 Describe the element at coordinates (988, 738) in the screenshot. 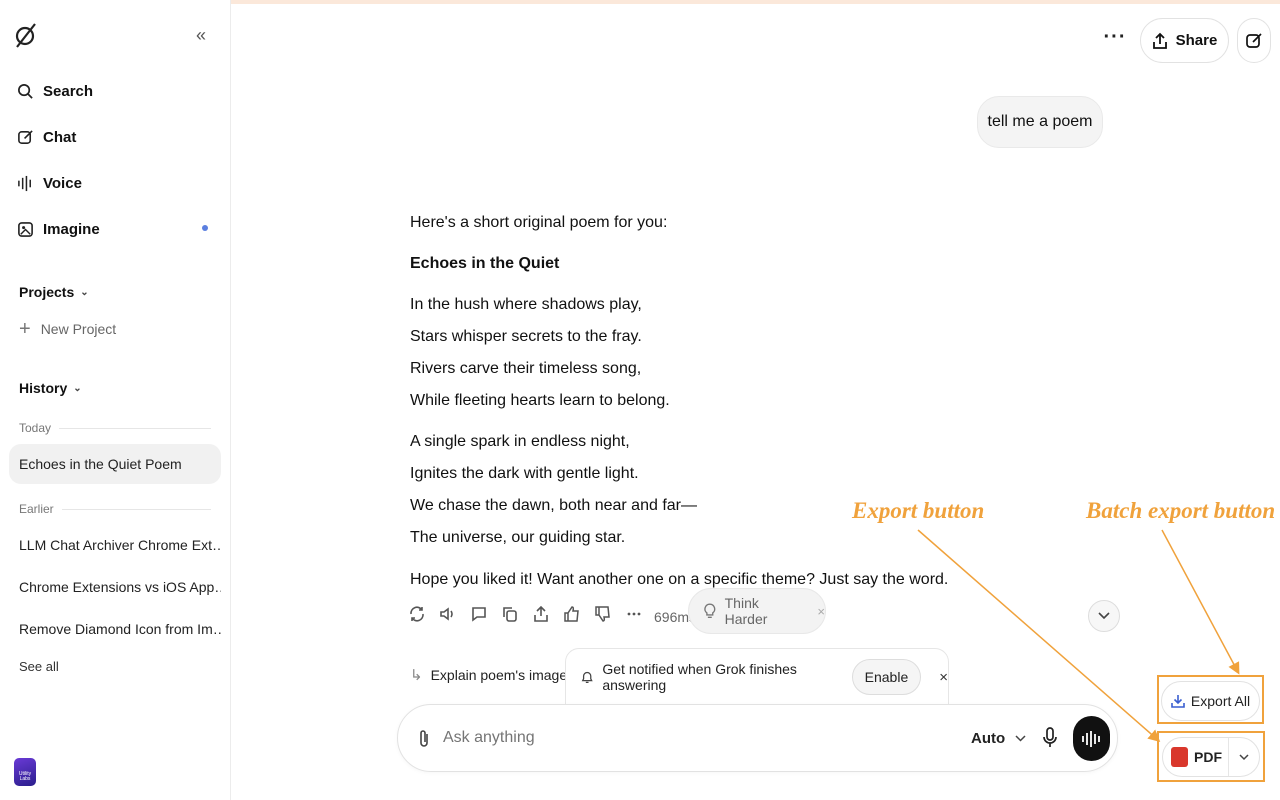

I see `mode-label: Auto` at that location.